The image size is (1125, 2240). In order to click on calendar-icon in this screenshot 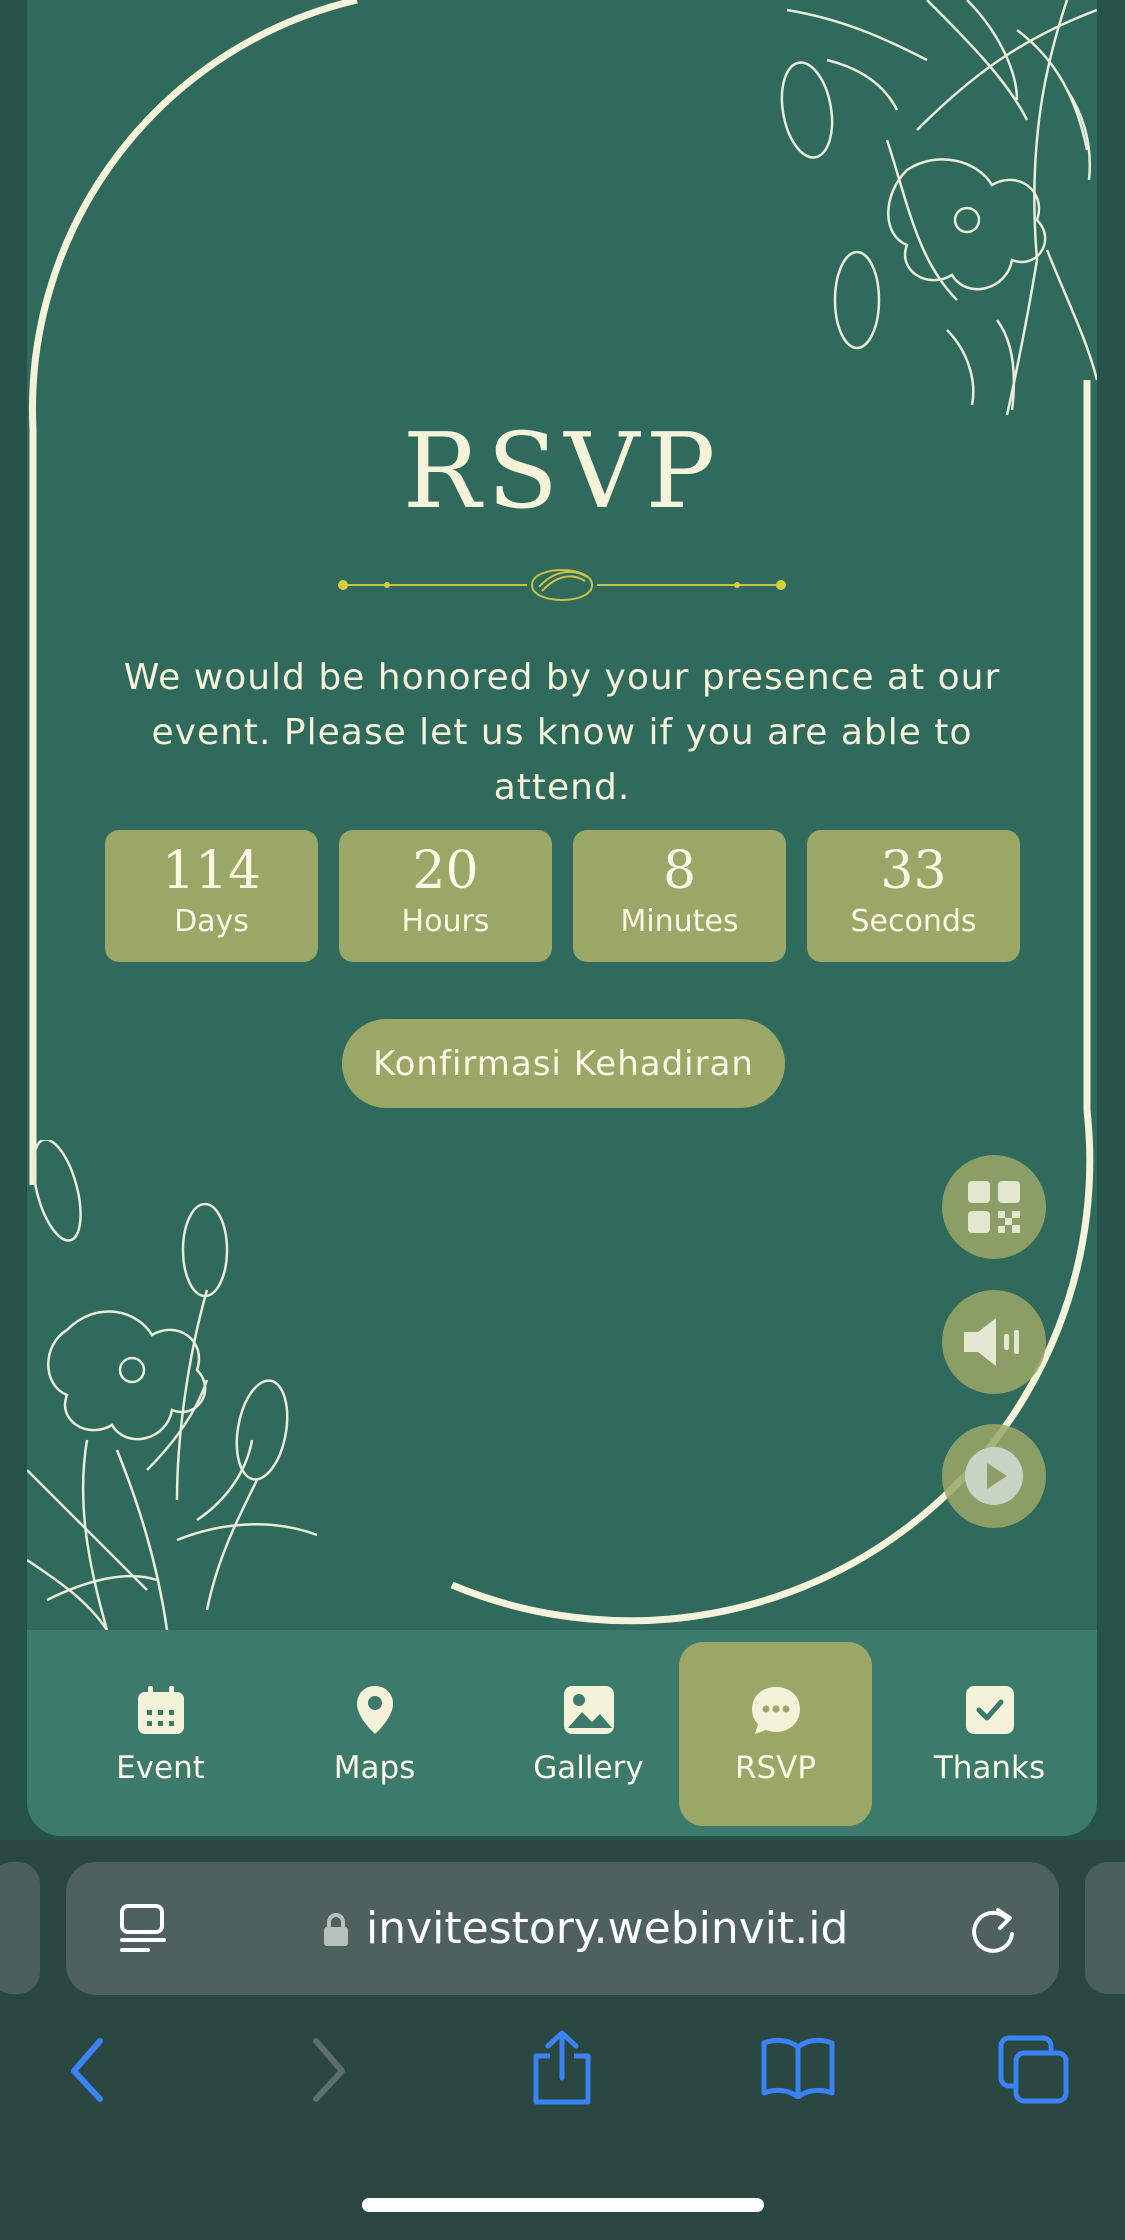, I will do `click(161, 1710)`.